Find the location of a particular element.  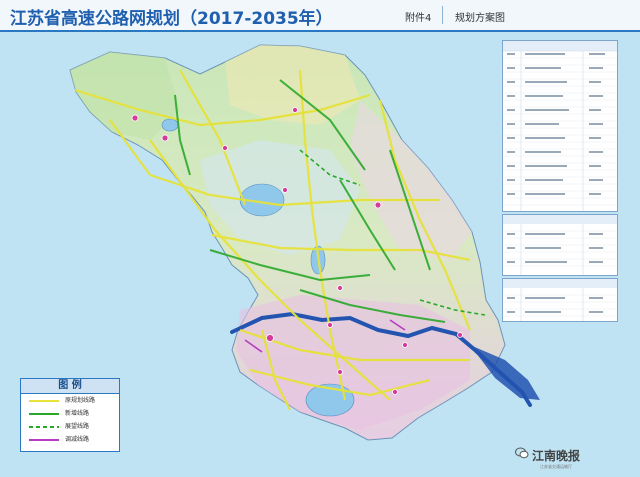

footer-credit: 江苏省交通运输厅 is located at coordinates (556, 466).